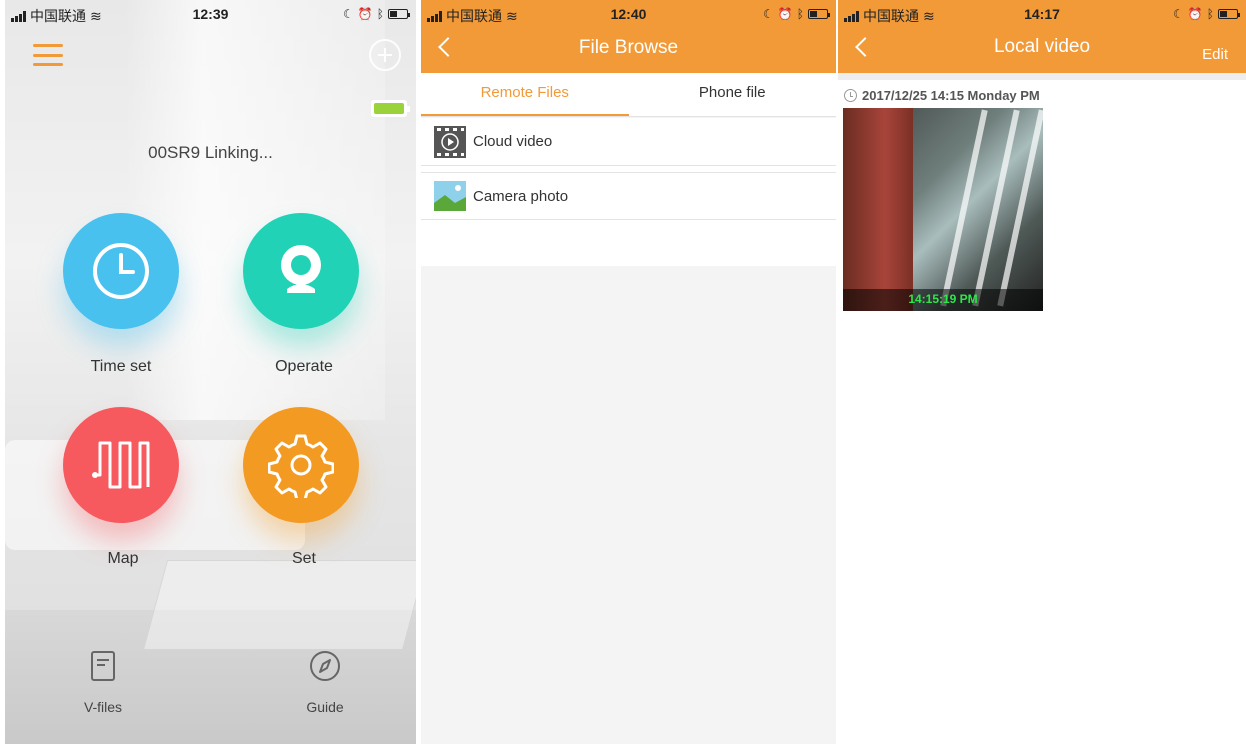 Image resolution: width=1246 pixels, height=744 pixels. Describe the element at coordinates (1042, 46) in the screenshot. I see `page-title: Local video` at that location.